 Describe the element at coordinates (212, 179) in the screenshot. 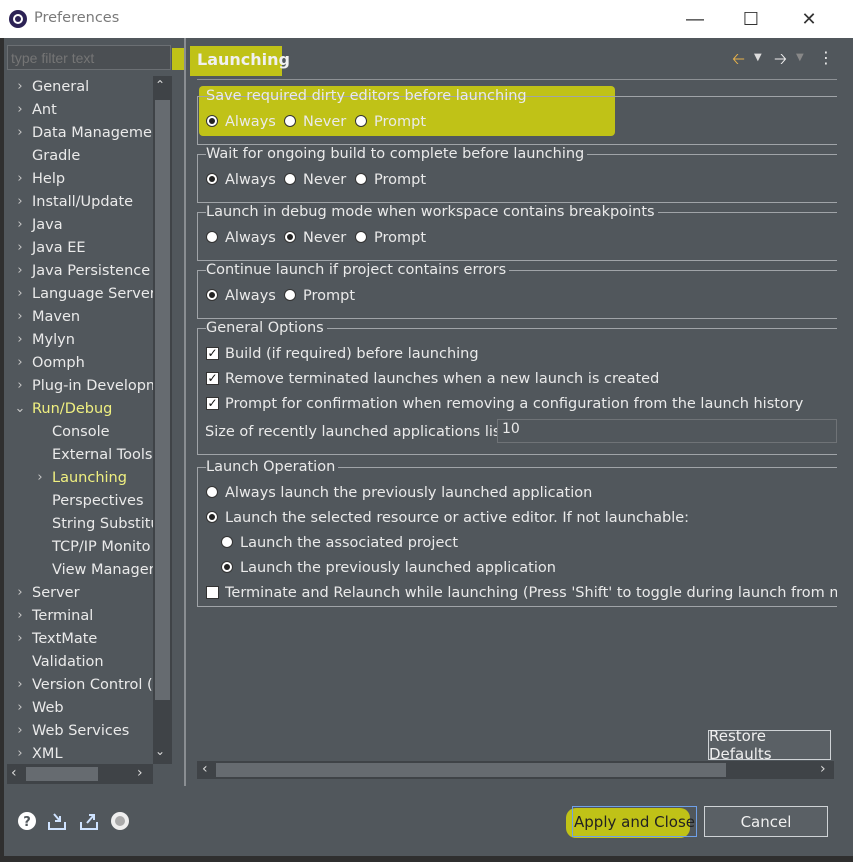

I see `build-always-radio` at that location.